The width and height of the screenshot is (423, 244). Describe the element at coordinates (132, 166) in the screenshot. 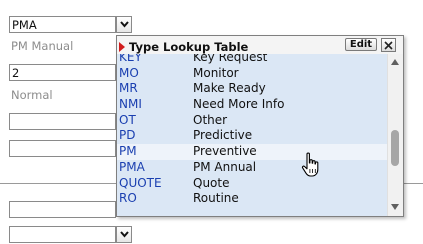

I see `lookup-row-code: PMA` at that location.